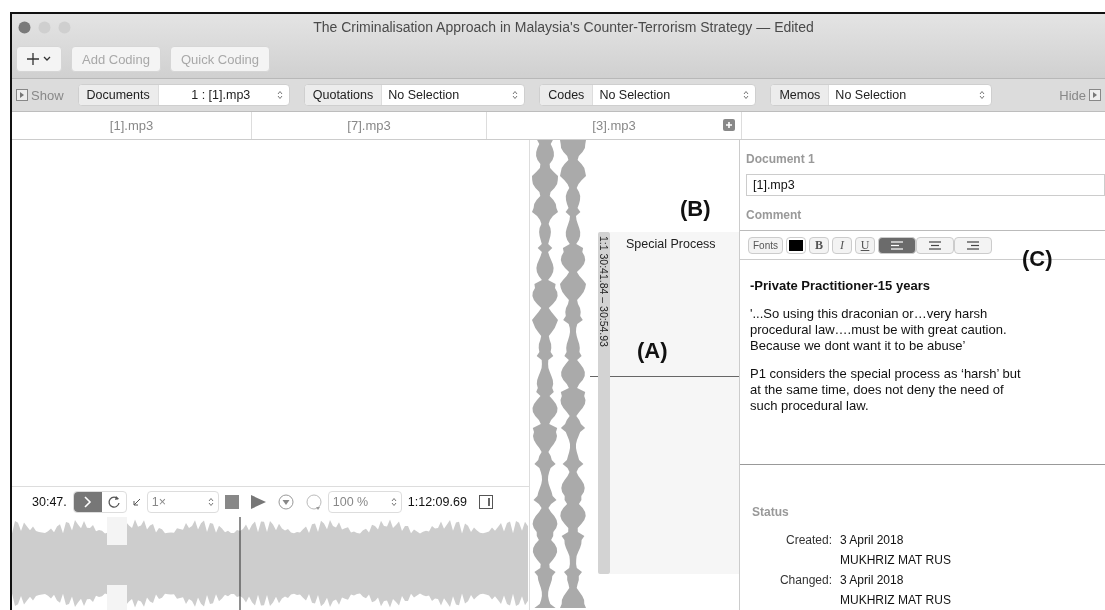  I want to click on align-right-icon, so click(973, 245).